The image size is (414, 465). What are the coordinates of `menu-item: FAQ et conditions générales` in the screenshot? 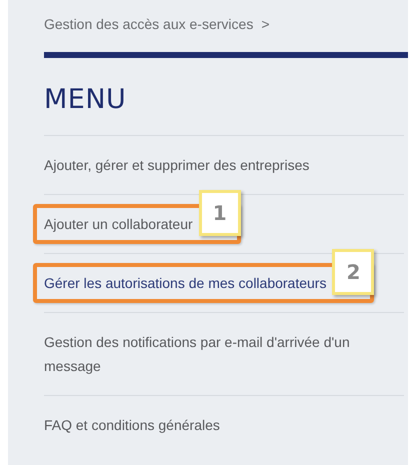 It's located at (132, 425).